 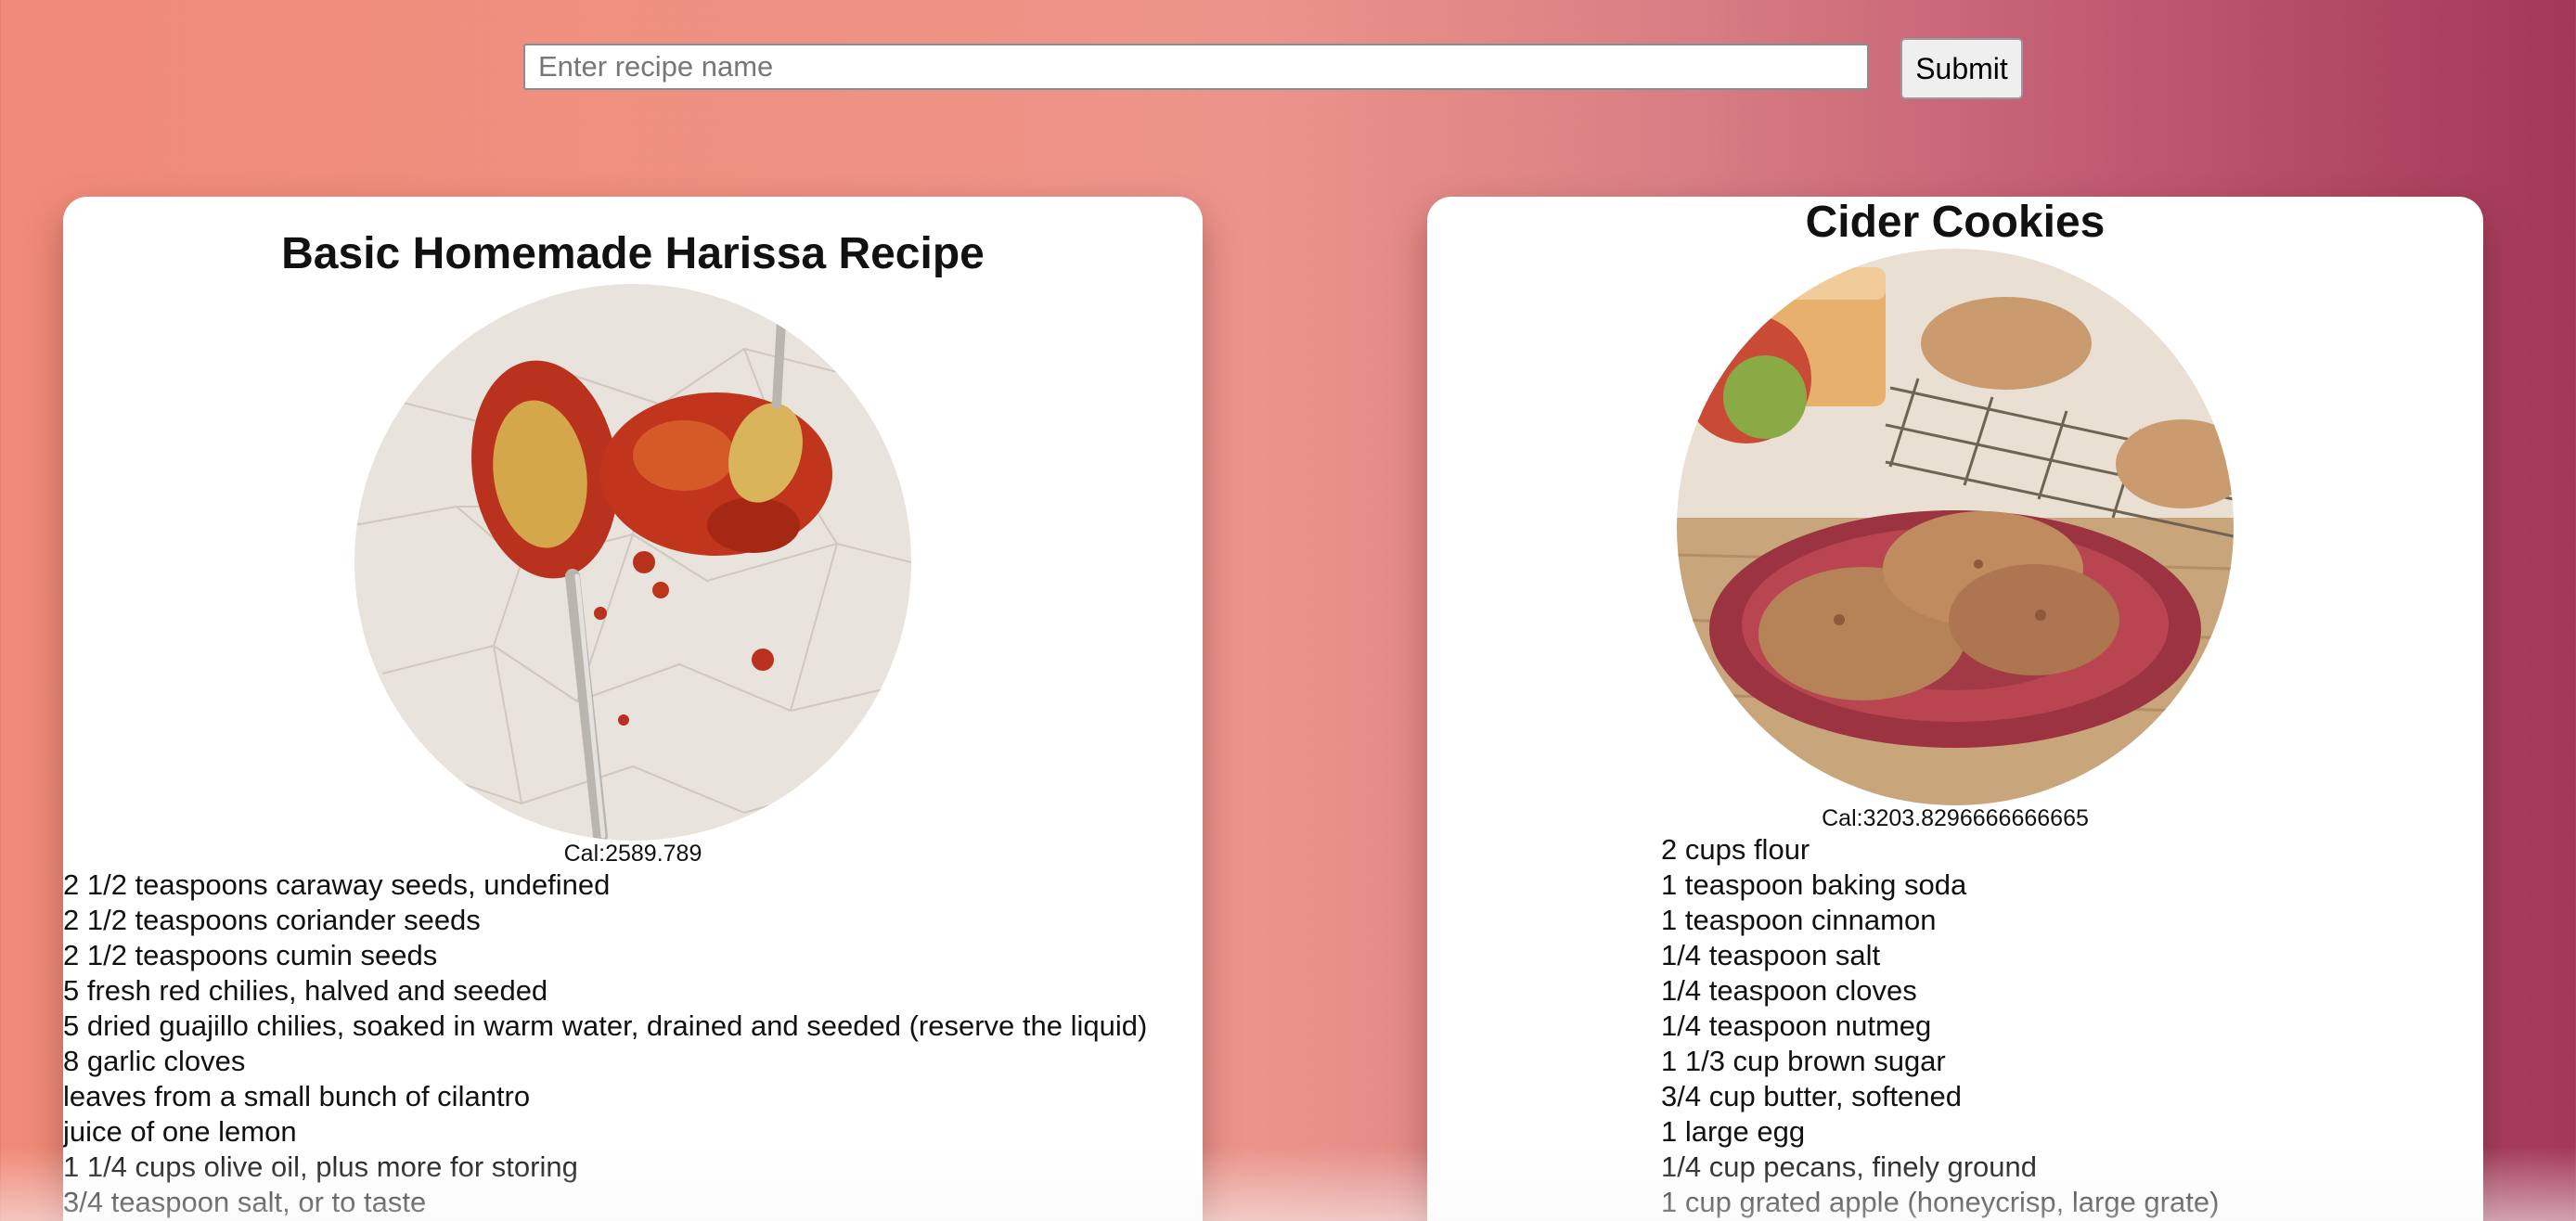 What do you see at coordinates (250, 955) in the screenshot?
I see `ingredient-item: 2 1/2 teaspoons cumin seeds` at bounding box center [250, 955].